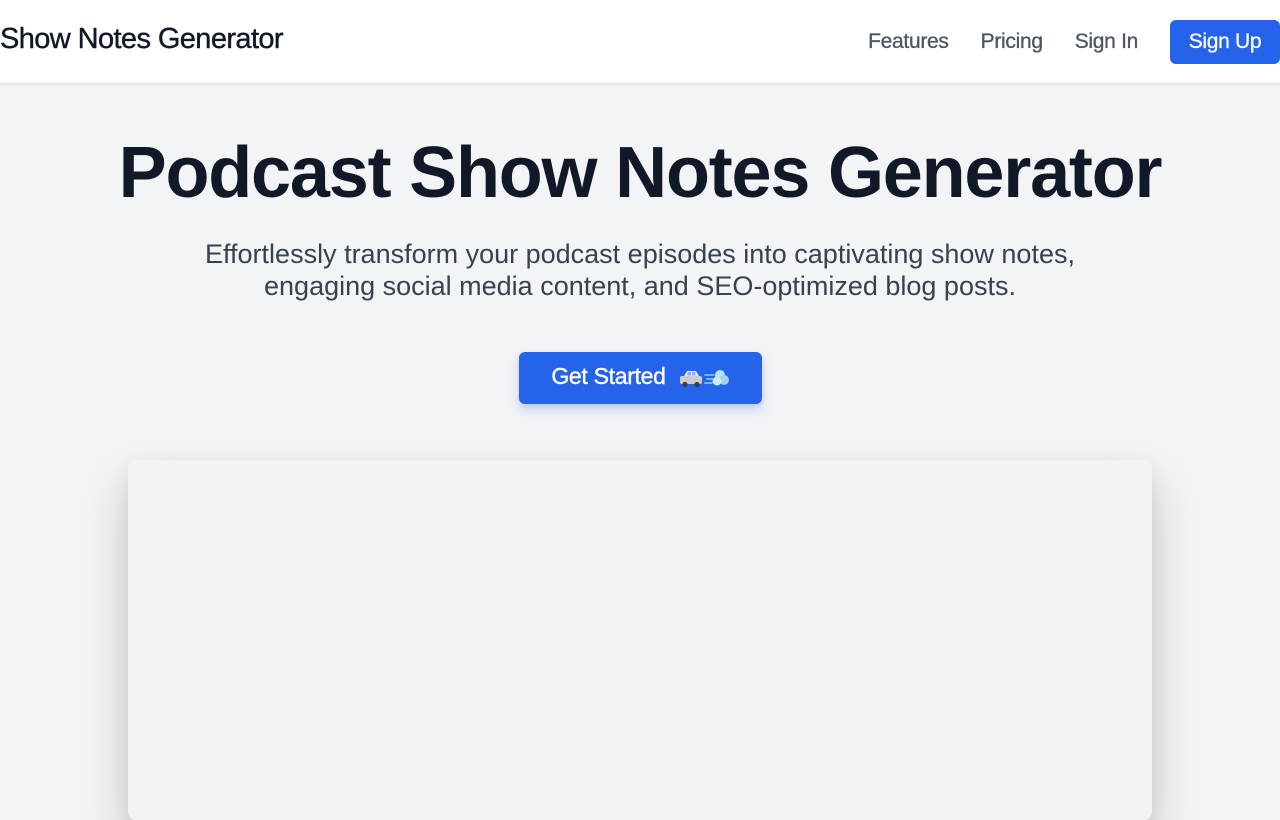  What do you see at coordinates (716, 378) in the screenshot?
I see `dash-puff-icon` at bounding box center [716, 378].